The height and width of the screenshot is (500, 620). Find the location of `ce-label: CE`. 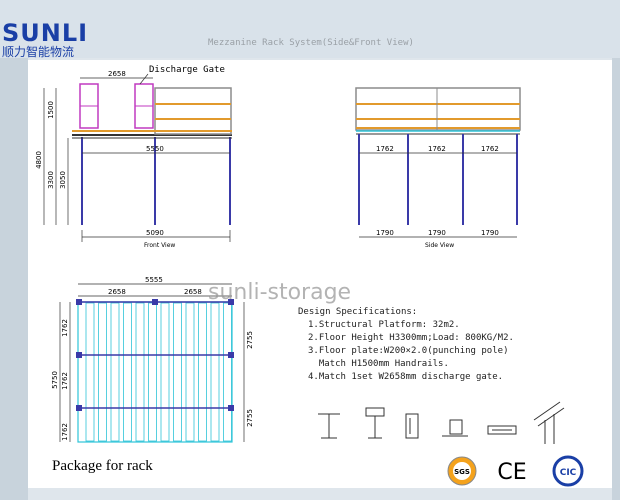

ce-label: CE is located at coordinates (511, 472).